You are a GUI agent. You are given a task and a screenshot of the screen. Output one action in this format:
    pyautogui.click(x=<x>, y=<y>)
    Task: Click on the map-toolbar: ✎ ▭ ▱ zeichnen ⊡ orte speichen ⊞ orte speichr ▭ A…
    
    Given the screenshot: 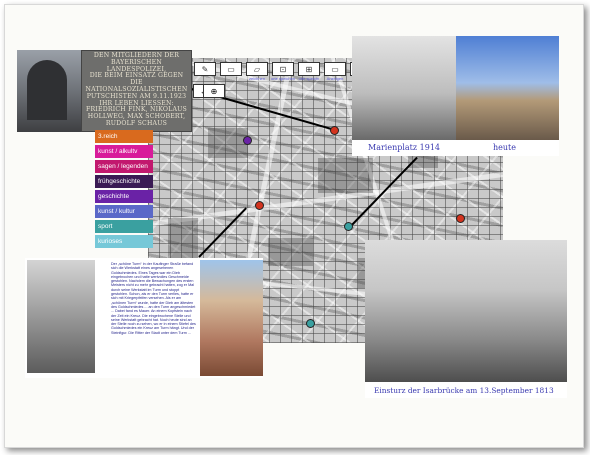 What is the action you would take?
    pyautogui.click(x=283, y=71)
    